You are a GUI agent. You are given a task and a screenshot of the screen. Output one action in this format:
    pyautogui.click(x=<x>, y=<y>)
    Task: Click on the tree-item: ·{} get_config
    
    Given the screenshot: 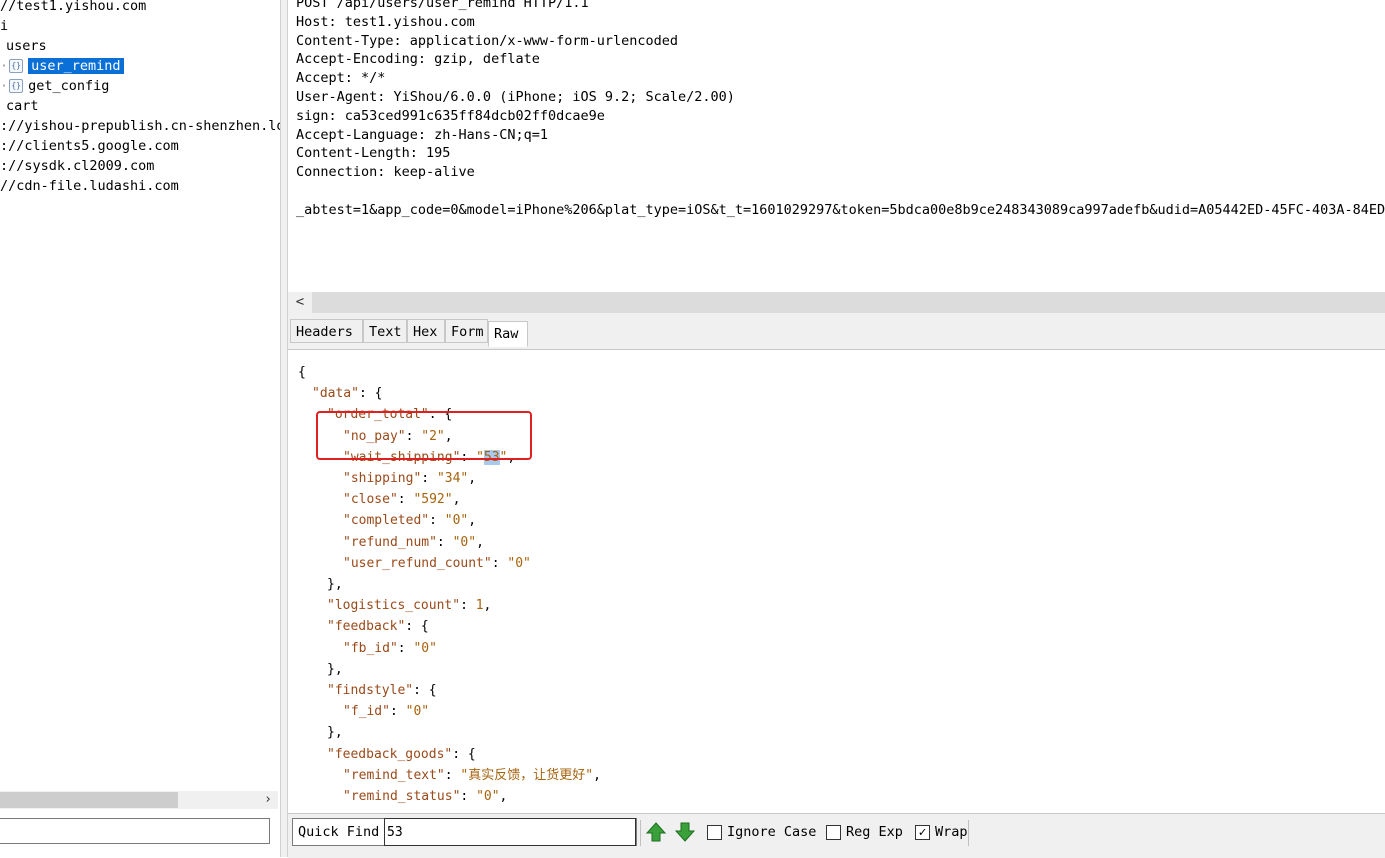 What is the action you would take?
    pyautogui.click(x=54, y=86)
    